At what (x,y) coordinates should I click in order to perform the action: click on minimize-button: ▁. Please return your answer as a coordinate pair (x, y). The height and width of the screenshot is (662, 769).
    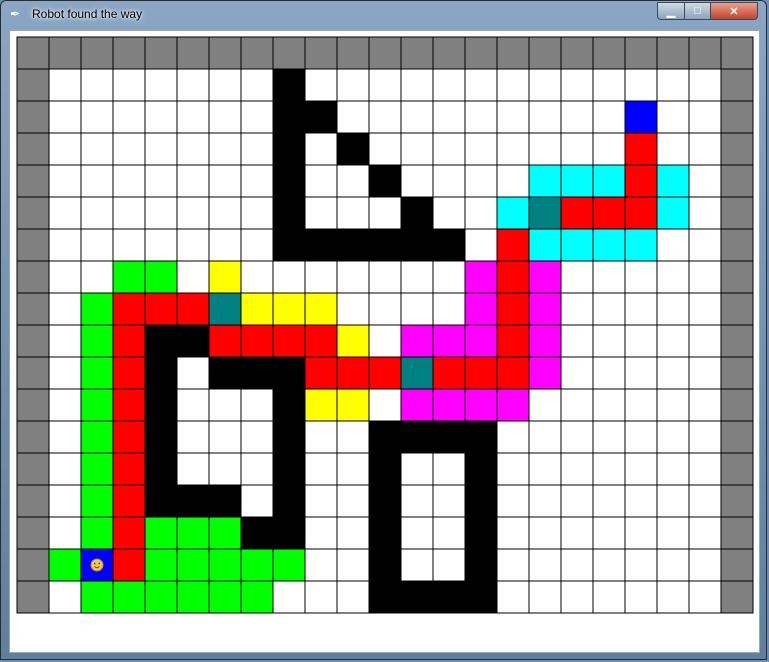
    Looking at the image, I should click on (671, 11).